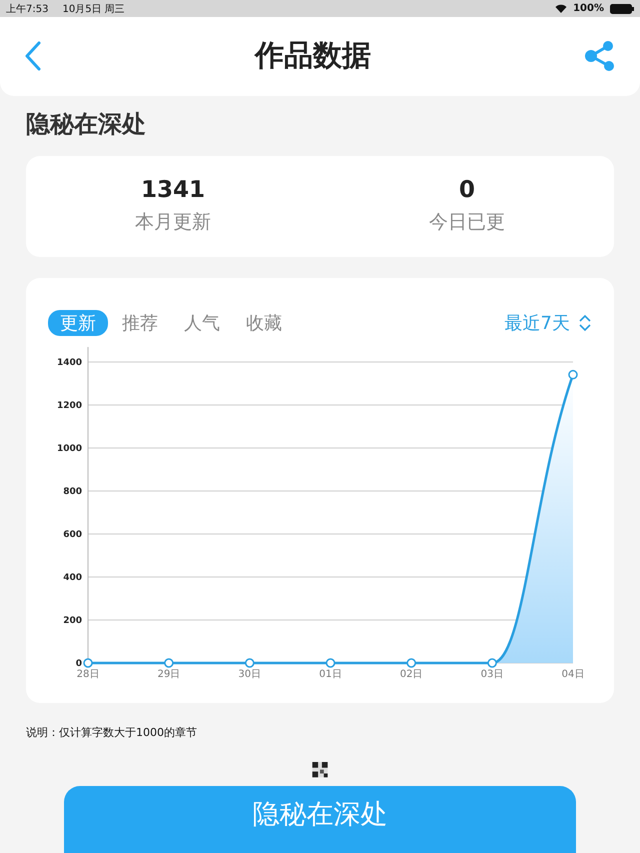 This screenshot has height=853, width=640. What do you see at coordinates (72, 578) in the screenshot?
I see `axis-label: 400` at bounding box center [72, 578].